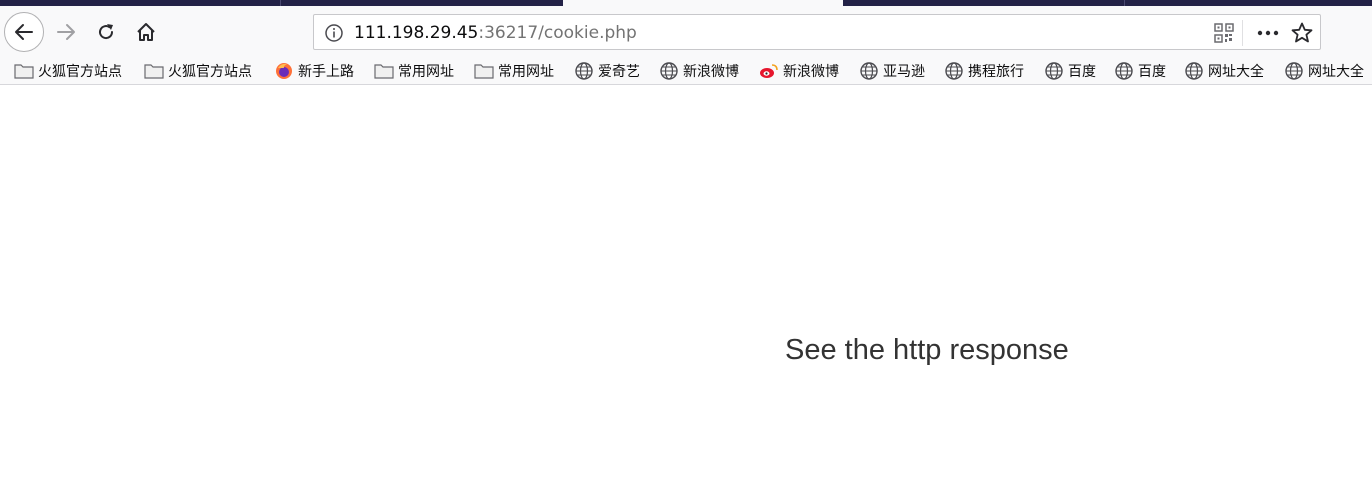  I want to click on navigation-toolbar: 111.198.29.45:36217/cookie.php, so click(686, 32).